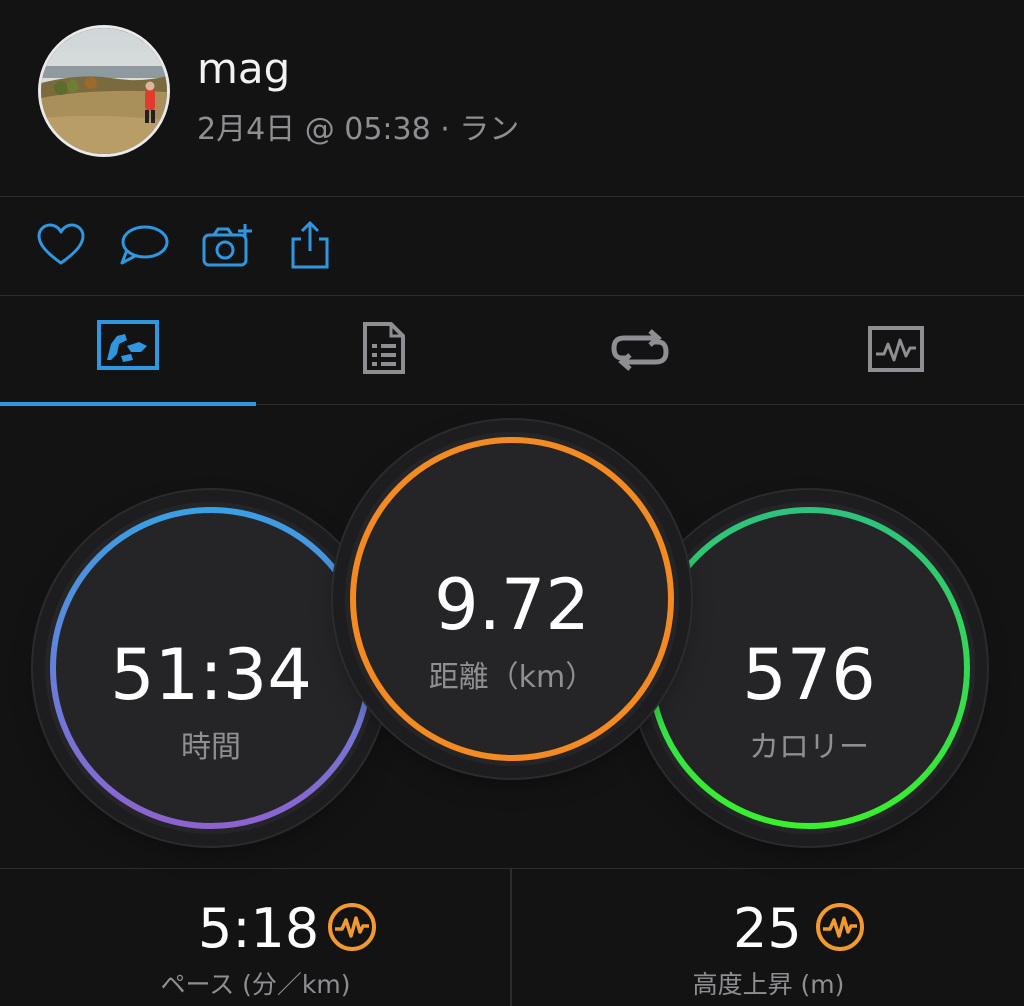 Image resolution: width=1024 pixels, height=1006 pixels. I want to click on secondary-stats: 5:18 ペース (分／km) 25 高度上昇 (m), so click(512, 937).